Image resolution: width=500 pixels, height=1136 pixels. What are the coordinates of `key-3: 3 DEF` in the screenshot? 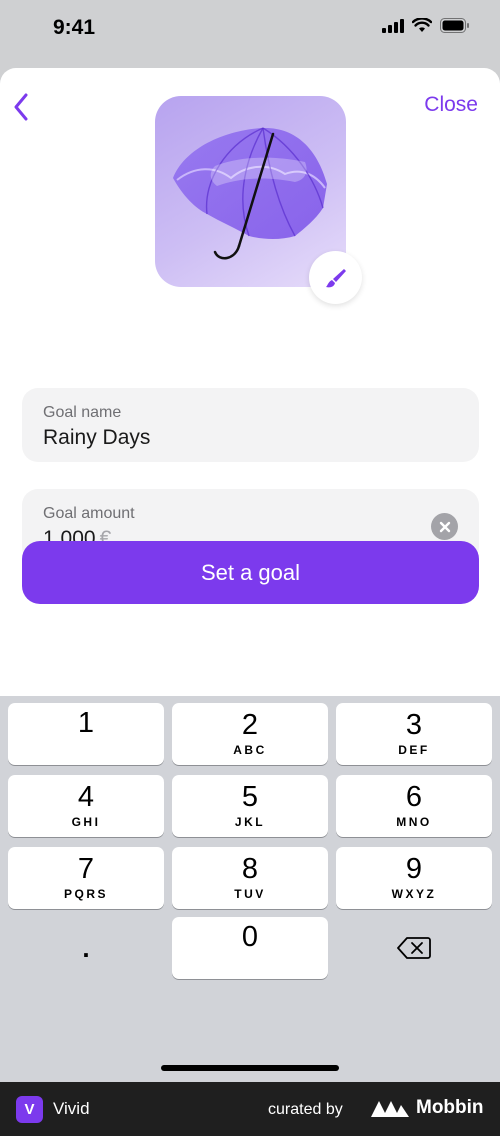 It's located at (414, 734).